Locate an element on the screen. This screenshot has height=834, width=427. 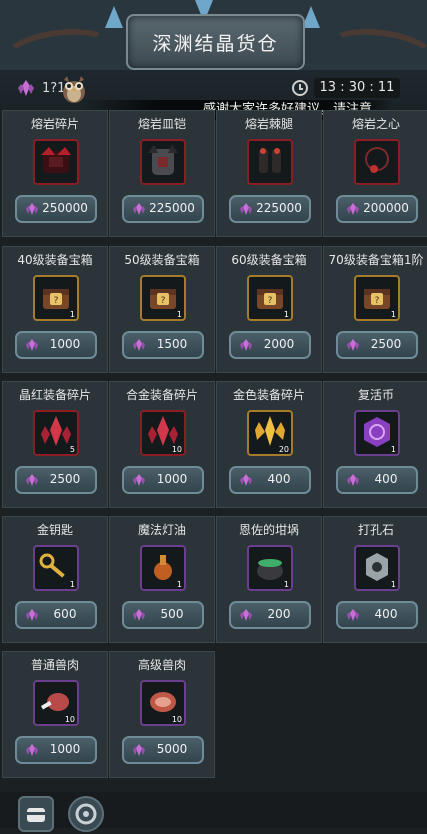
item-name: 金钥匙 is located at coordinates (54, 530).